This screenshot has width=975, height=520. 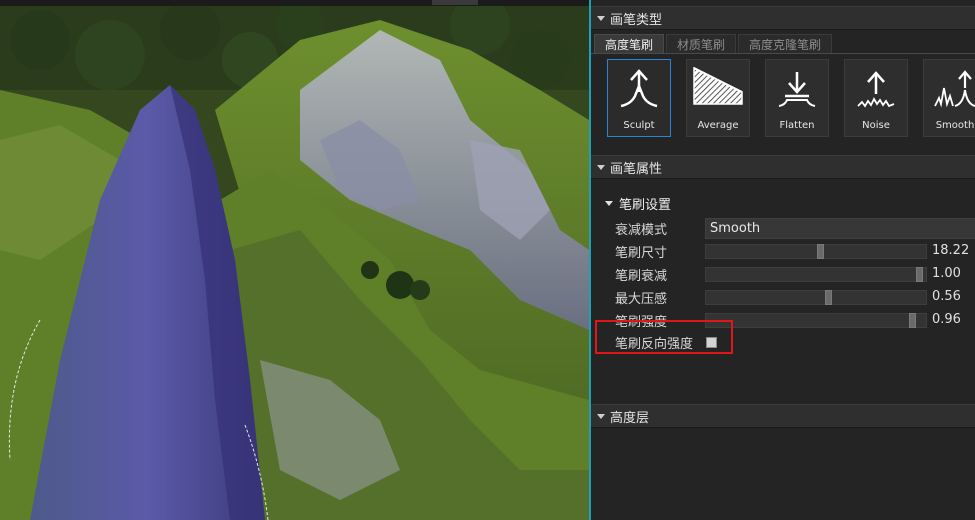 I want to click on viewport-toolbar-strip, so click(x=294, y=3).